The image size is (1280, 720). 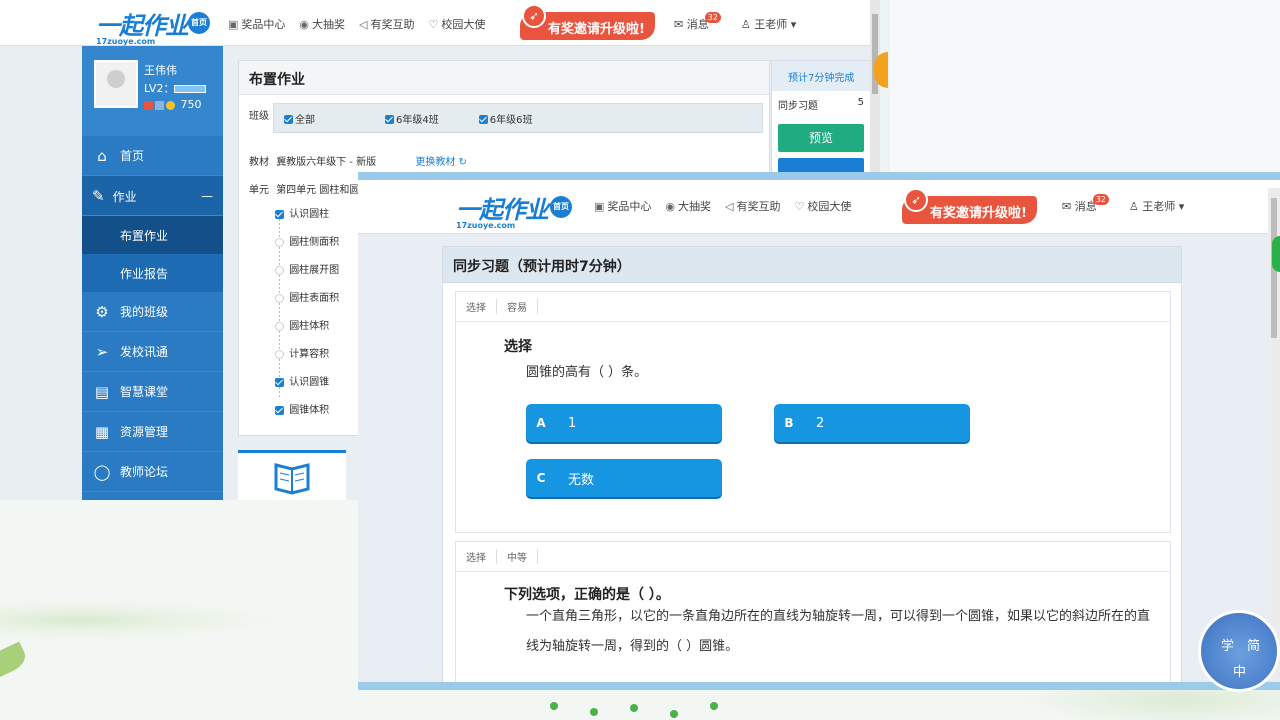 What do you see at coordinates (392, 24) in the screenshot?
I see `nav-label: 有奖互助` at bounding box center [392, 24].